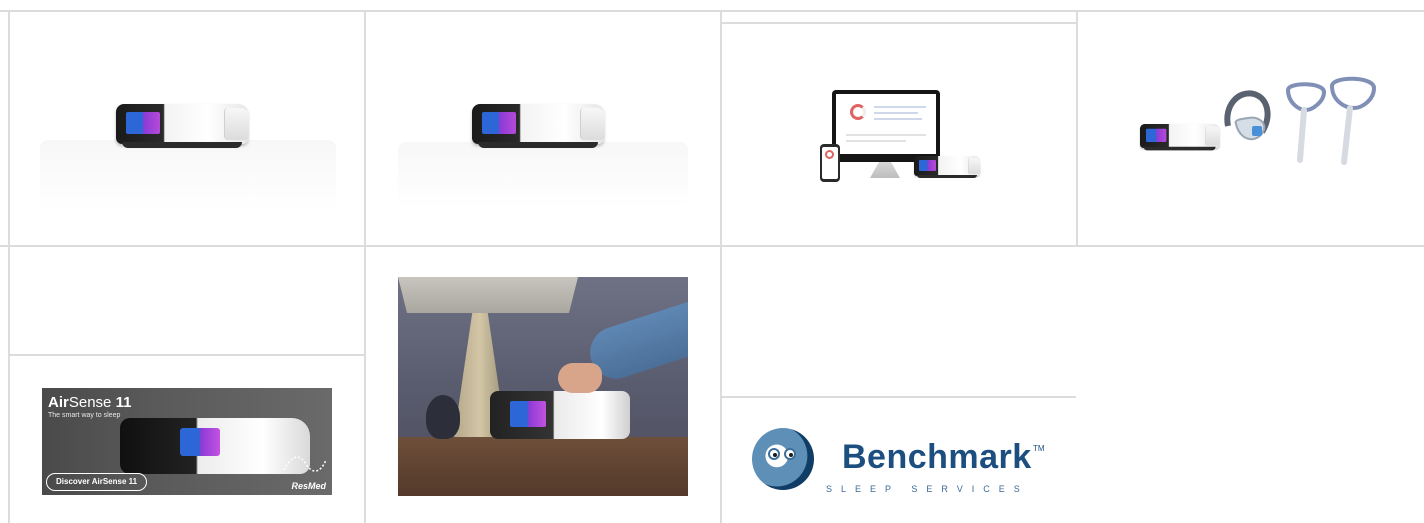 This screenshot has width=1424, height=523. Describe the element at coordinates (187, 355) in the screenshot. I see `grid-line-left-bottom` at that location.